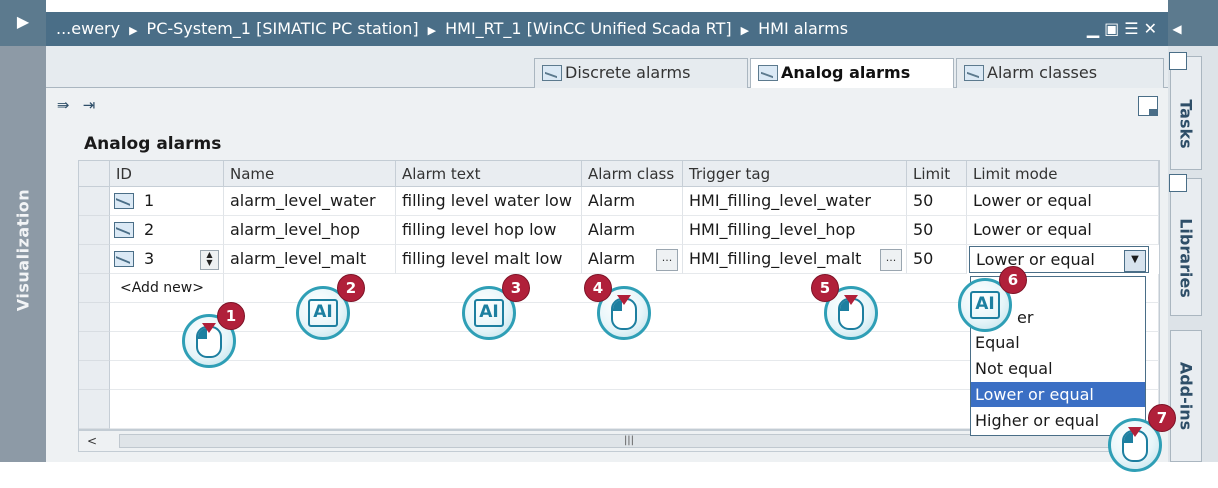 This screenshot has height=488, width=1218. I want to click on name-cell: alarm_level_malt, so click(310, 259).